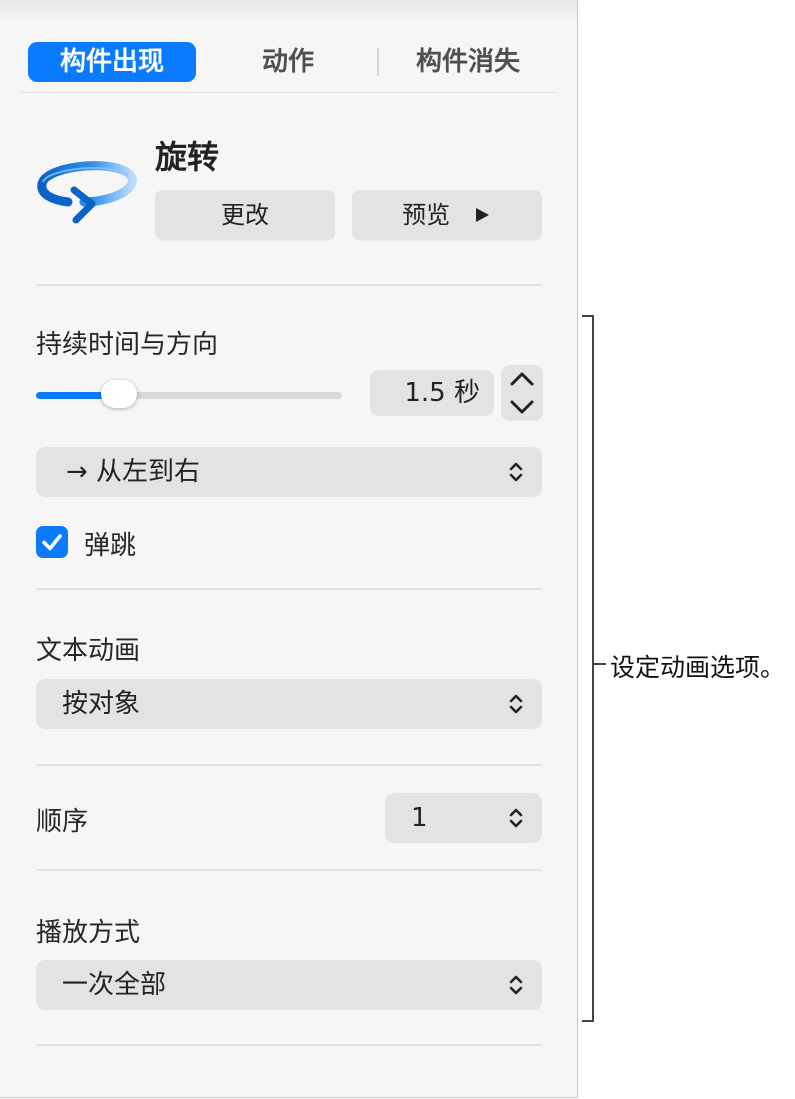  What do you see at coordinates (378, 62) in the screenshot?
I see `tab-separator` at bounding box center [378, 62].